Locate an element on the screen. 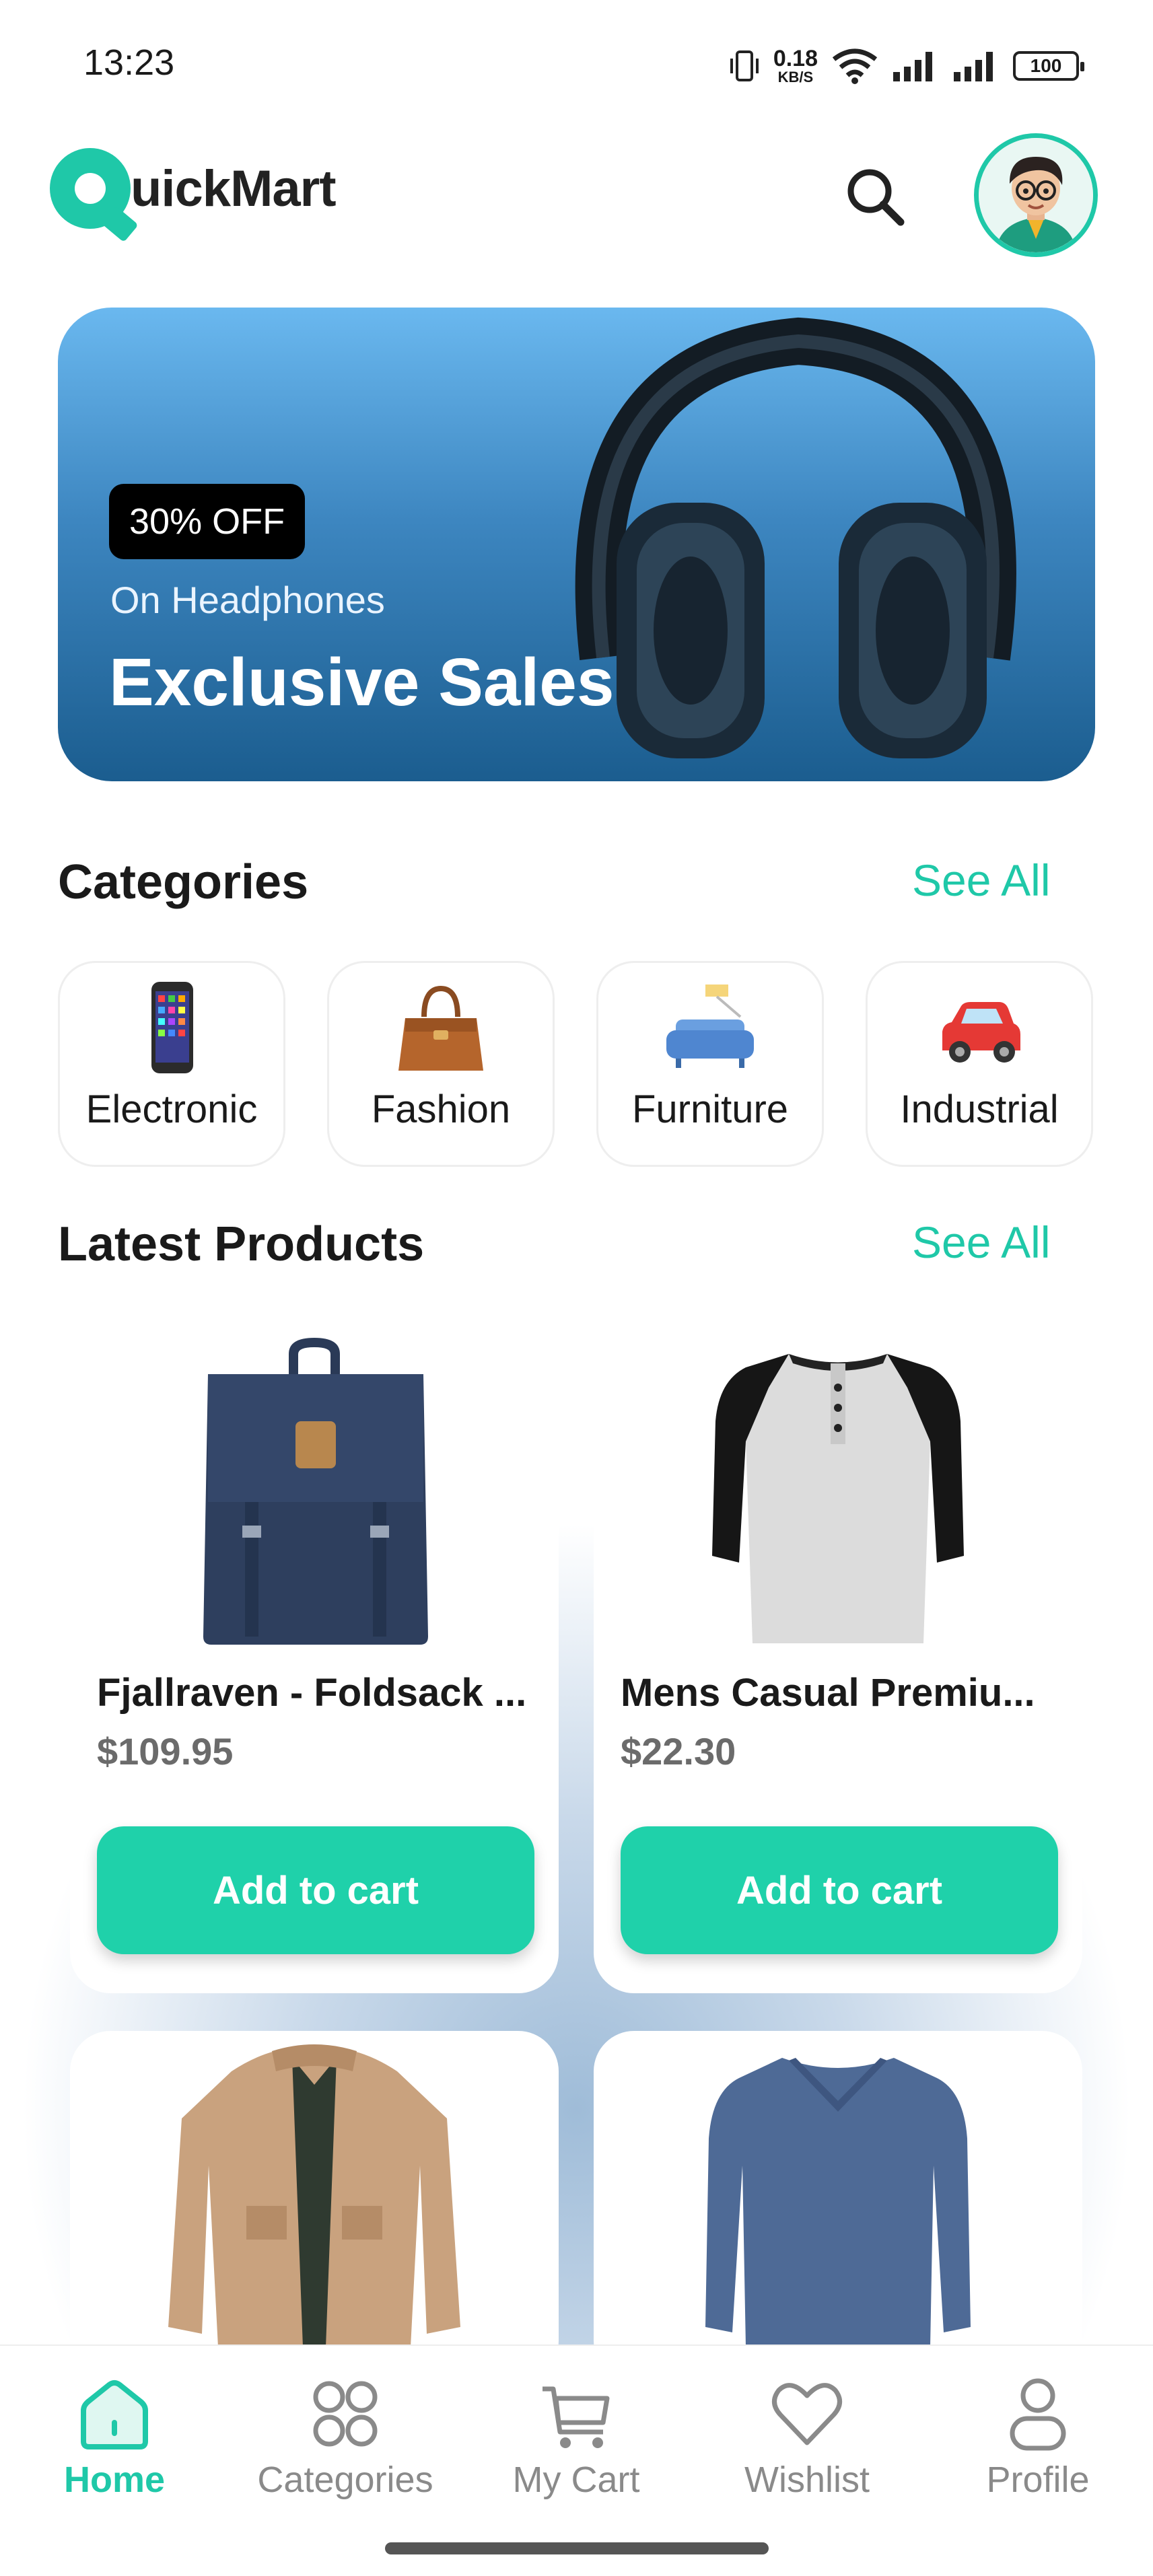 The image size is (1153, 2576). product-price: $22.30 is located at coordinates (678, 1751).